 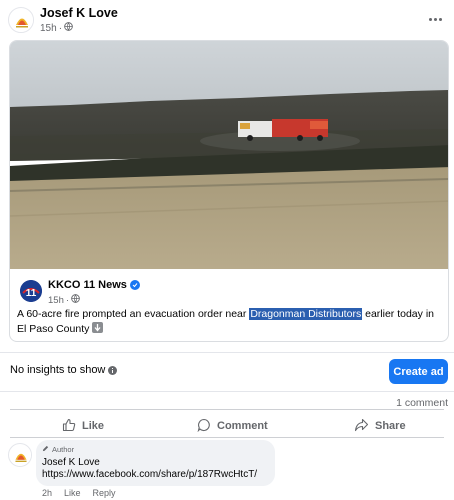 I want to click on post-meta: 15h ·, so click(x=56, y=28).